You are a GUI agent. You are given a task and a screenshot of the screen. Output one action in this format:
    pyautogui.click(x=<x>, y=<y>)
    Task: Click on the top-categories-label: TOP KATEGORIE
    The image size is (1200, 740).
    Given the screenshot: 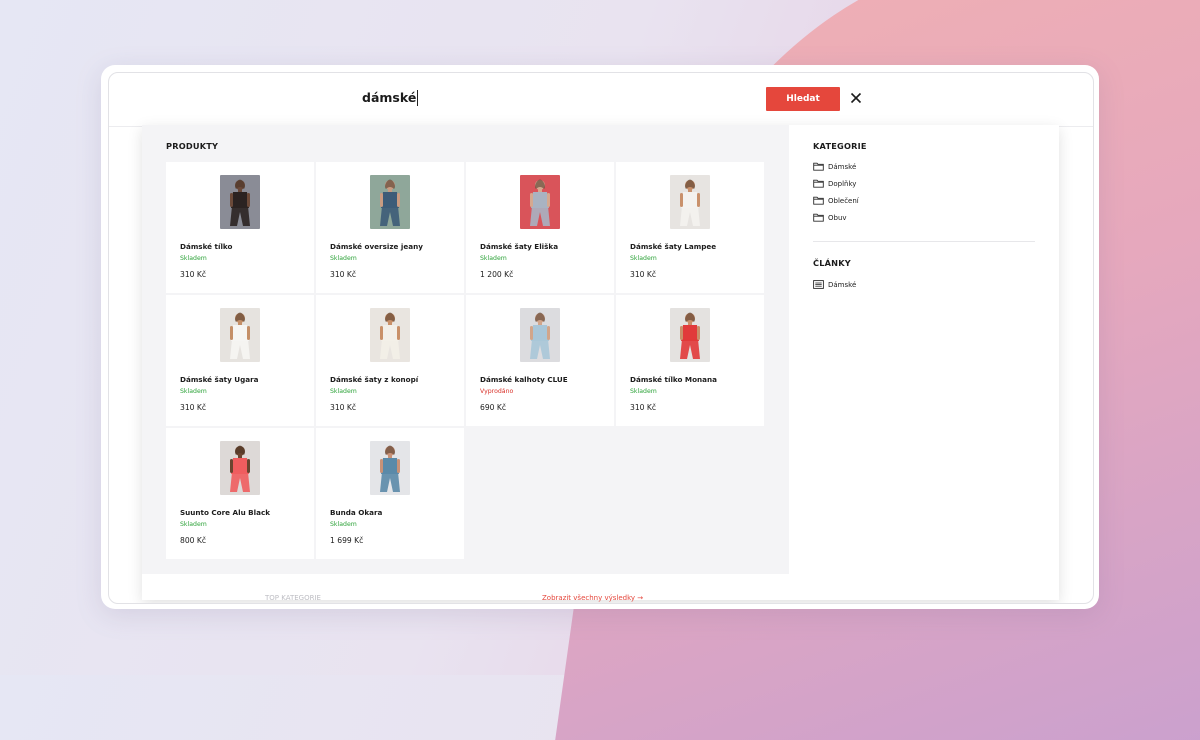 What is the action you would take?
    pyautogui.click(x=293, y=598)
    